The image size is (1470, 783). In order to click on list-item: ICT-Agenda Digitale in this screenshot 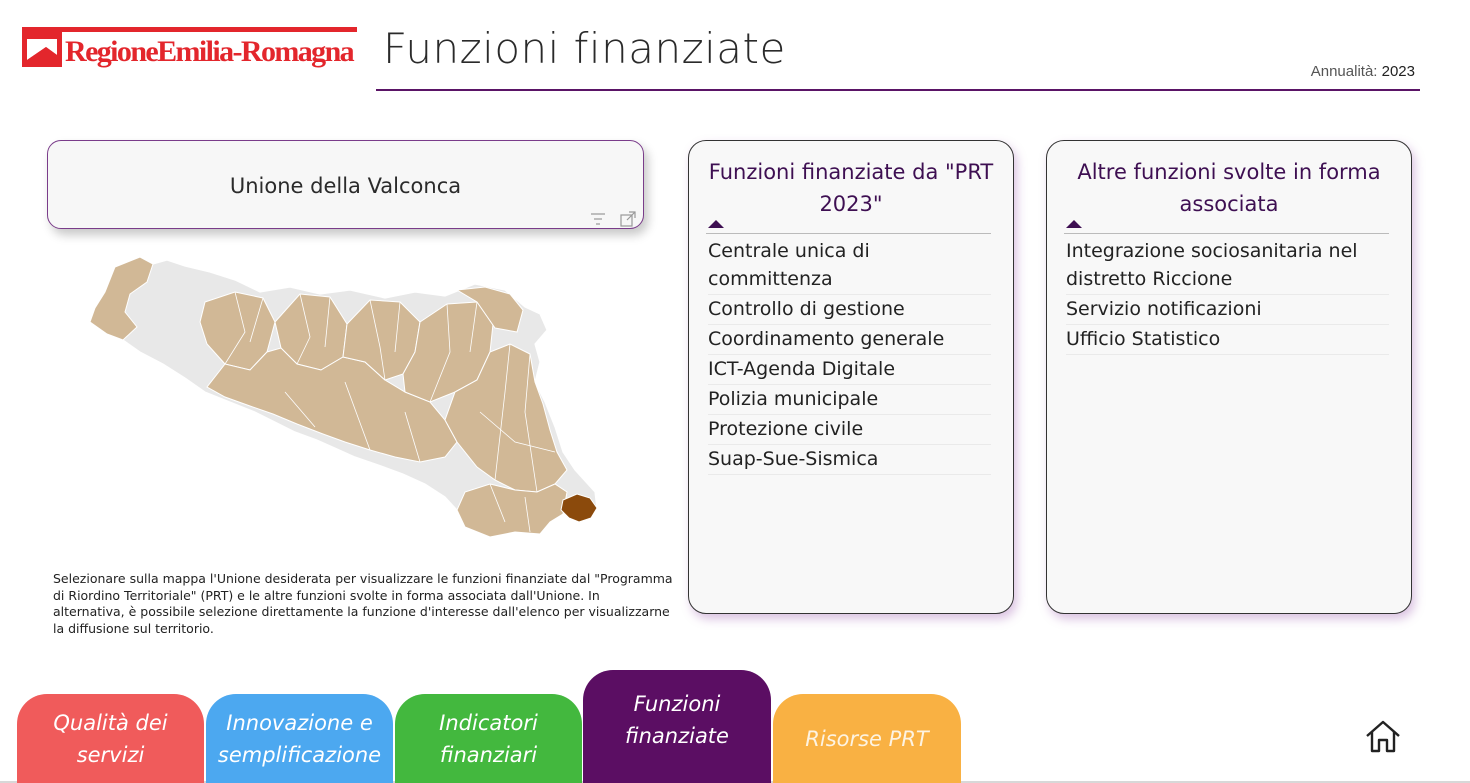, I will do `click(849, 370)`.